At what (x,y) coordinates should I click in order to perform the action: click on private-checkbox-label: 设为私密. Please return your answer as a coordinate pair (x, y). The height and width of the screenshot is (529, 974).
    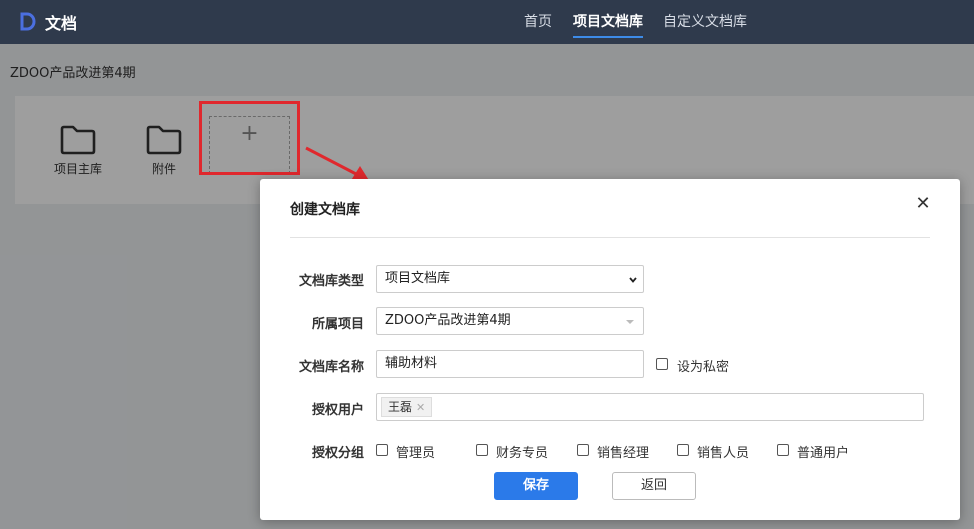
    Looking at the image, I should click on (703, 365).